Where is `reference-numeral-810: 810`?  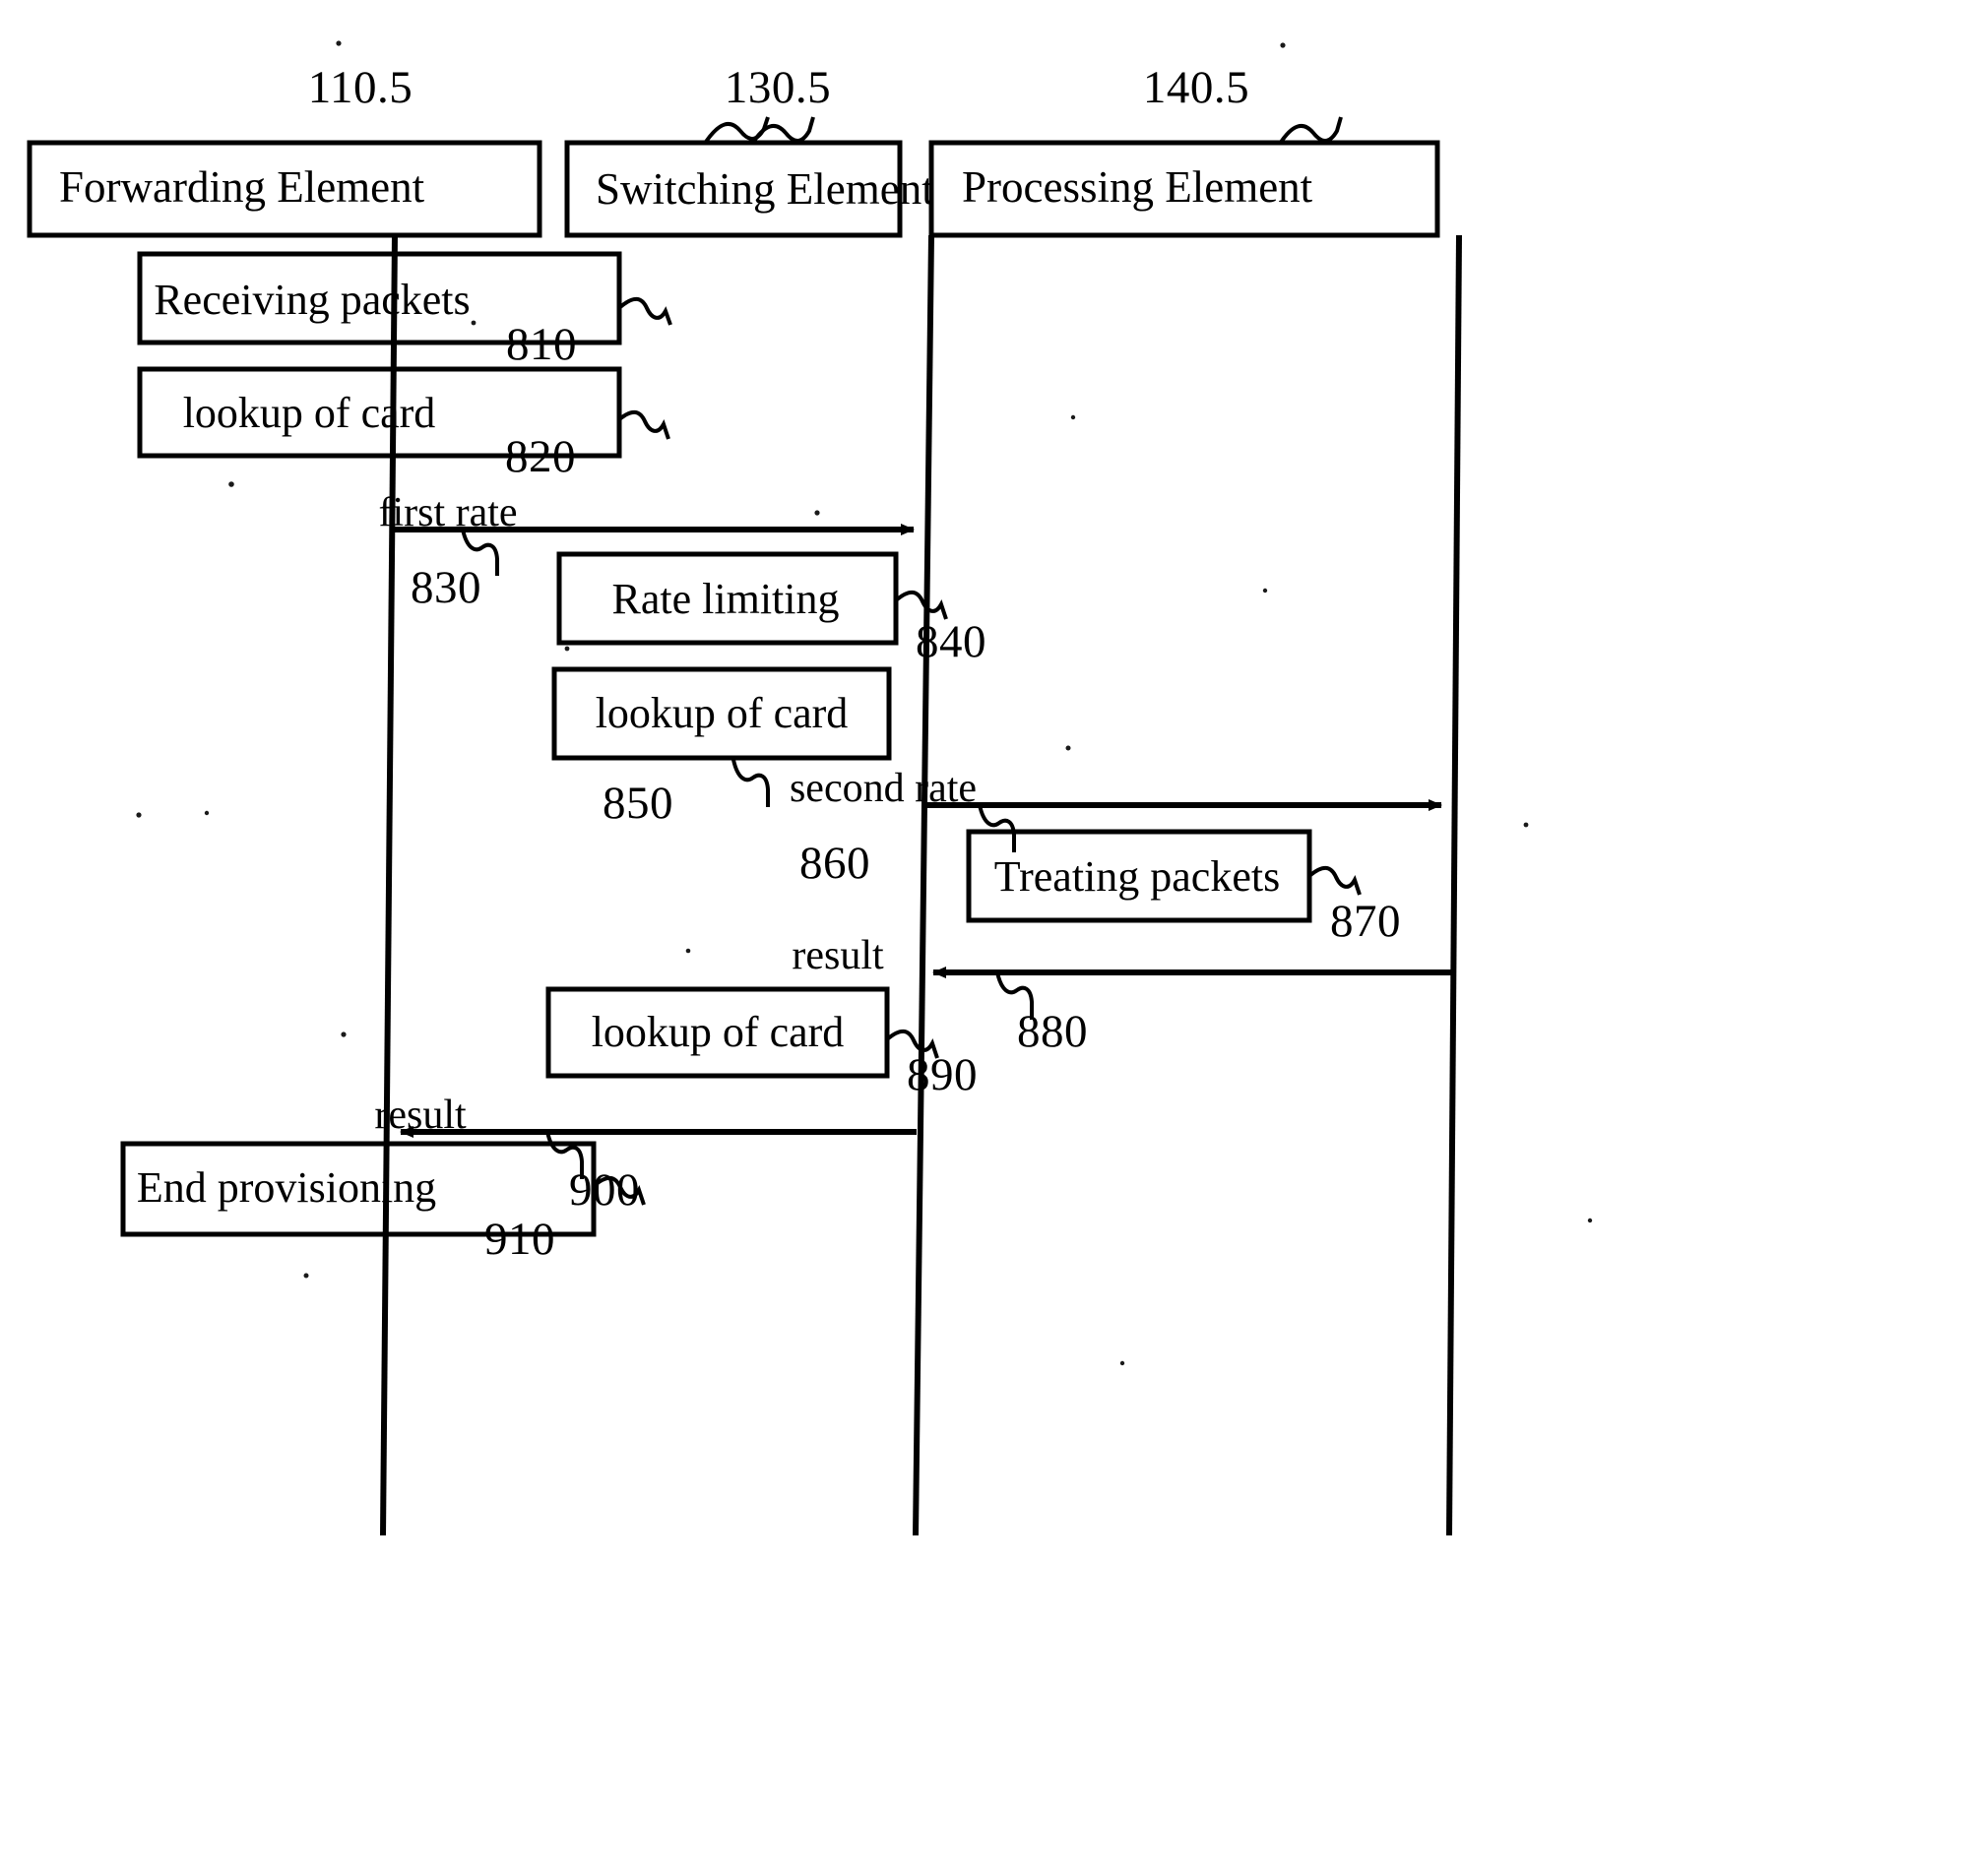
reference-numeral-810: 810 is located at coordinates (541, 344).